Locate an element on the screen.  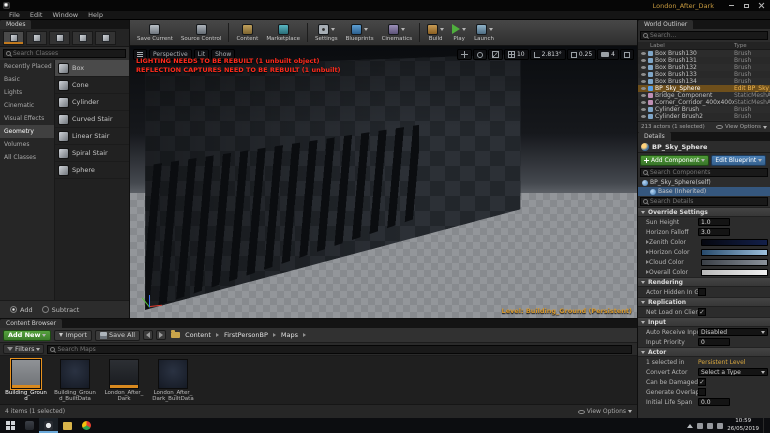
menu-edit: Edit is located at coordinates (36, 15).